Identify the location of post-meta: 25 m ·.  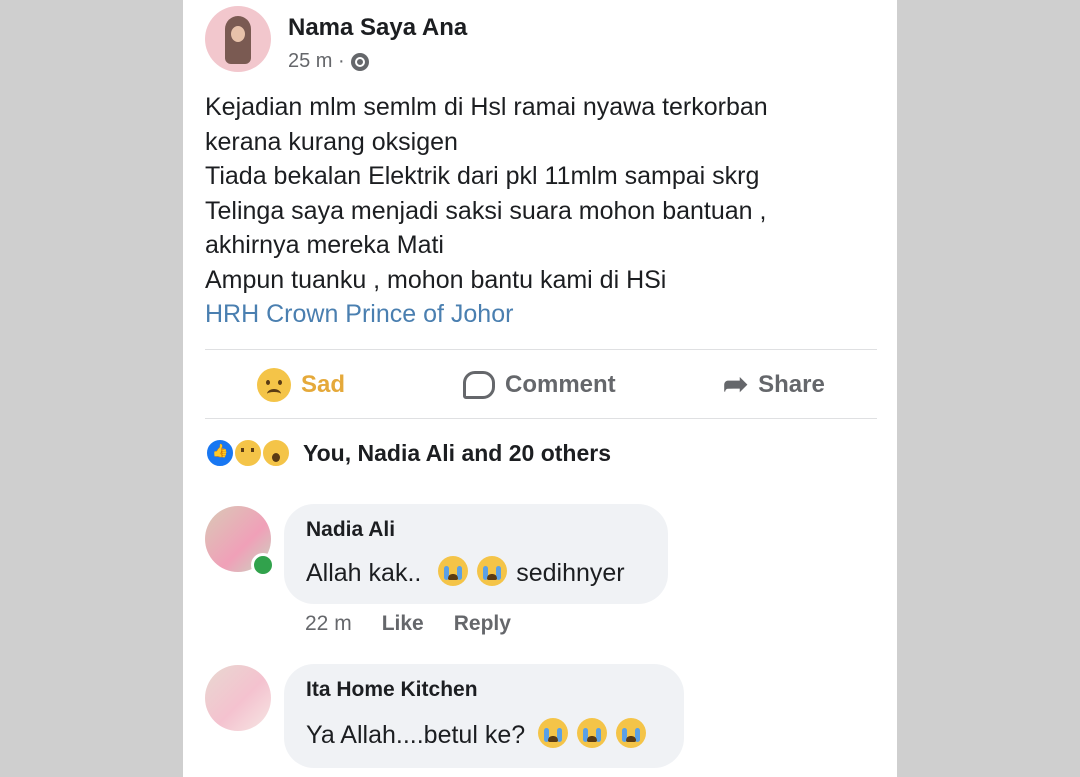
(328, 61).